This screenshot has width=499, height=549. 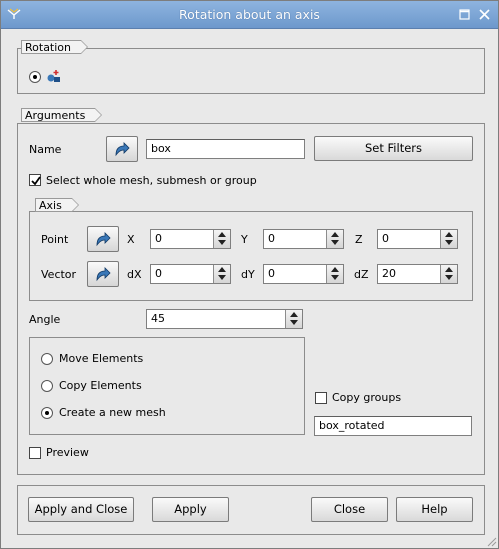 I want to click on select-whole-mesh-checkbox, so click(x=35, y=180).